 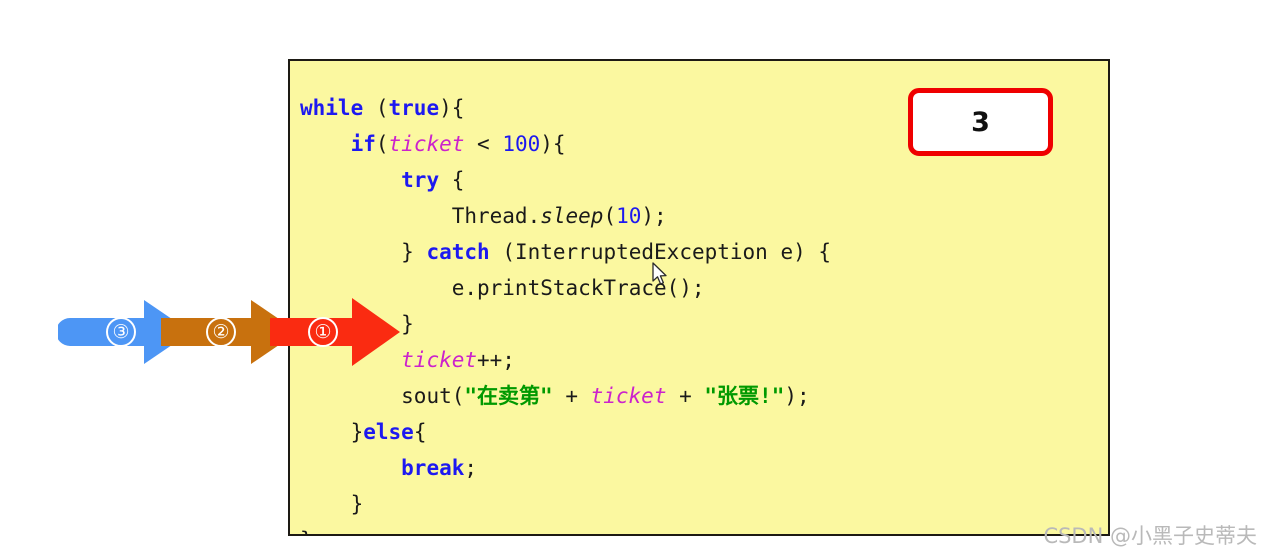 What do you see at coordinates (565, 432) in the screenshot?
I see `code-line: }else{` at bounding box center [565, 432].